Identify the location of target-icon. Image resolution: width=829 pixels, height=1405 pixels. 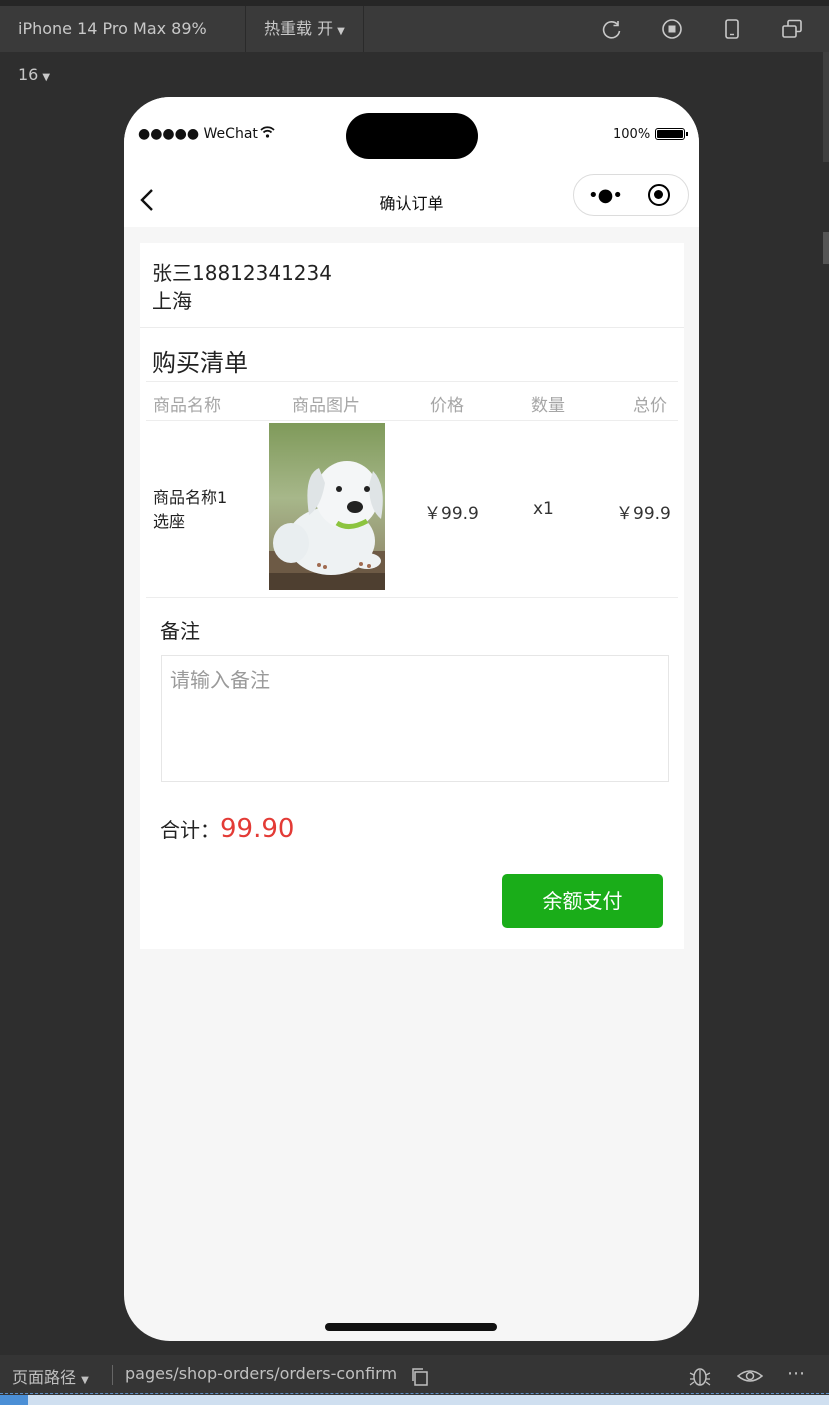
(659, 195).